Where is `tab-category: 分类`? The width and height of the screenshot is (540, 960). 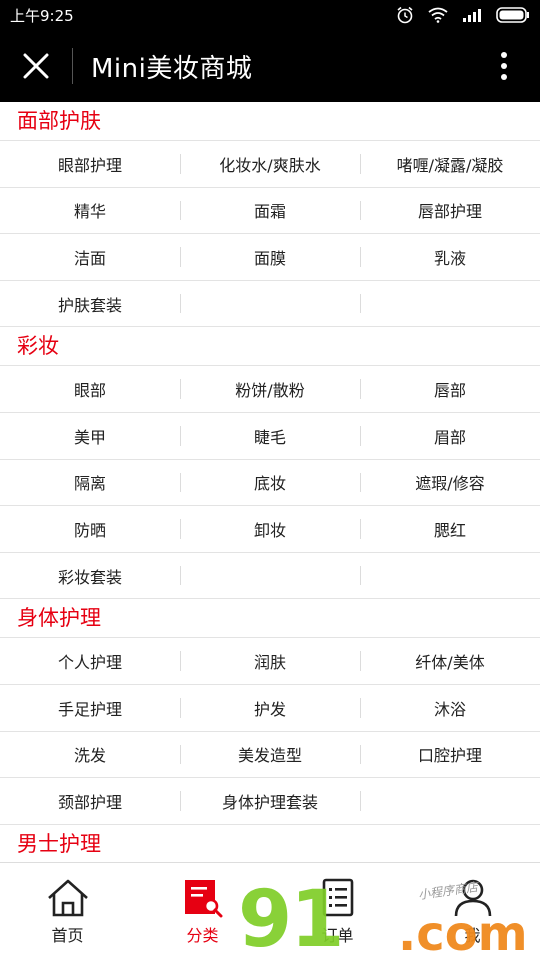 tab-category: 分类 is located at coordinates (202, 911).